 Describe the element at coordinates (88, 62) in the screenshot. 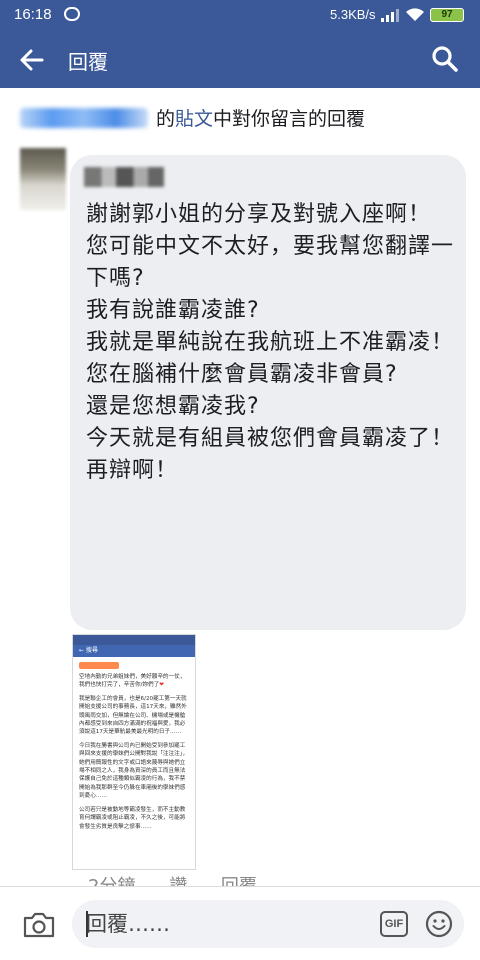

I see `page-title: 回覆` at that location.